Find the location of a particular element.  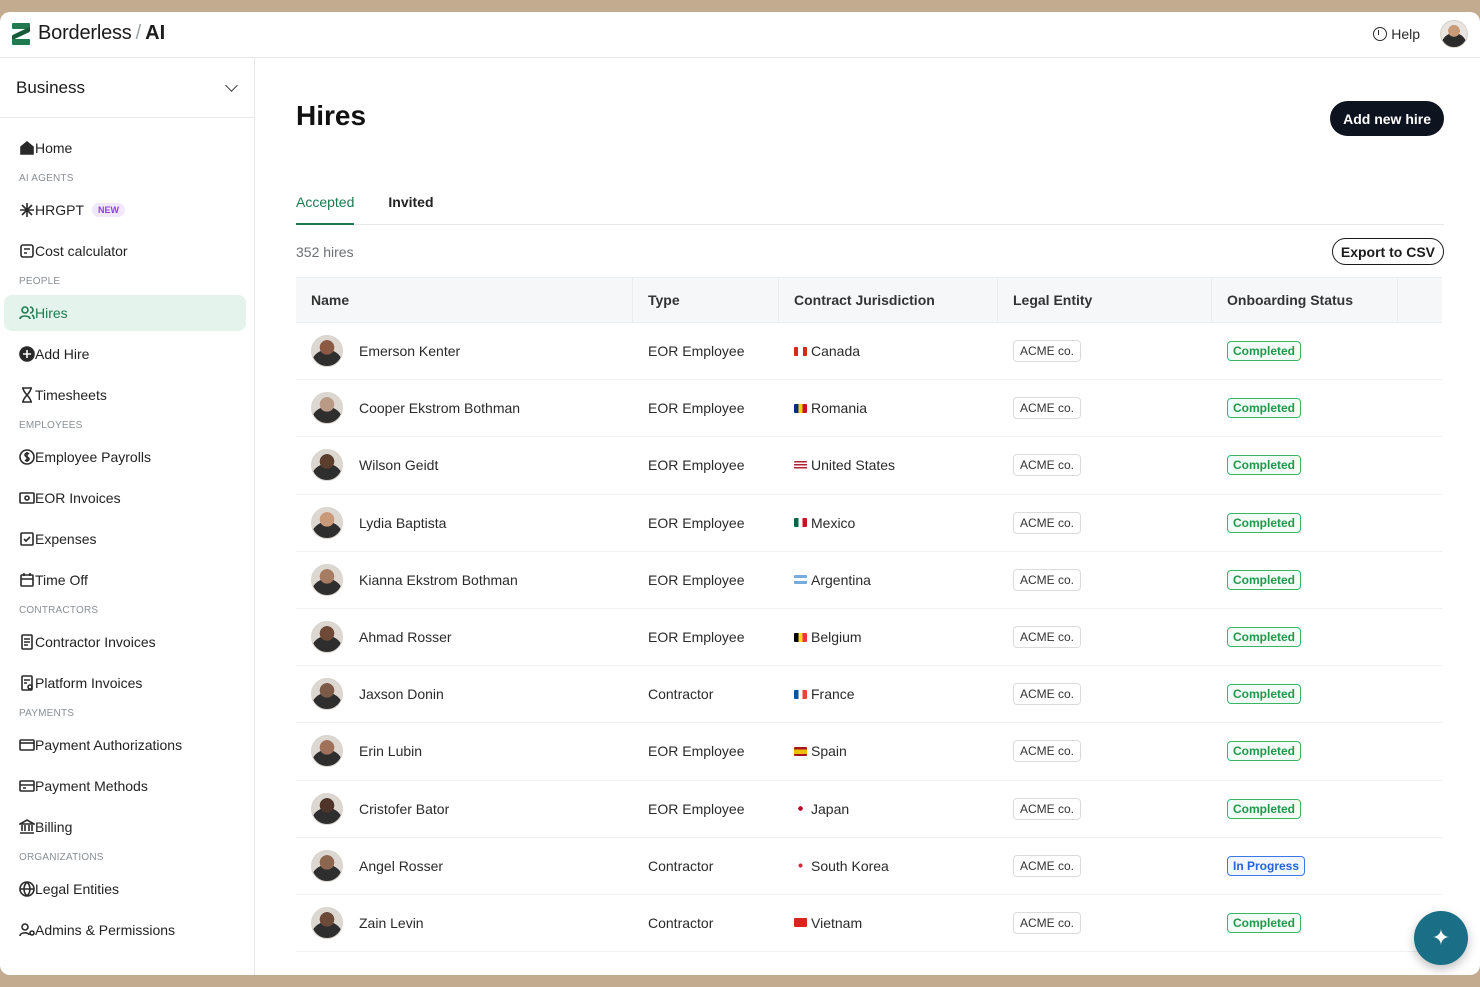

cell-jurisdiction: Belgium is located at coordinates (888, 637).